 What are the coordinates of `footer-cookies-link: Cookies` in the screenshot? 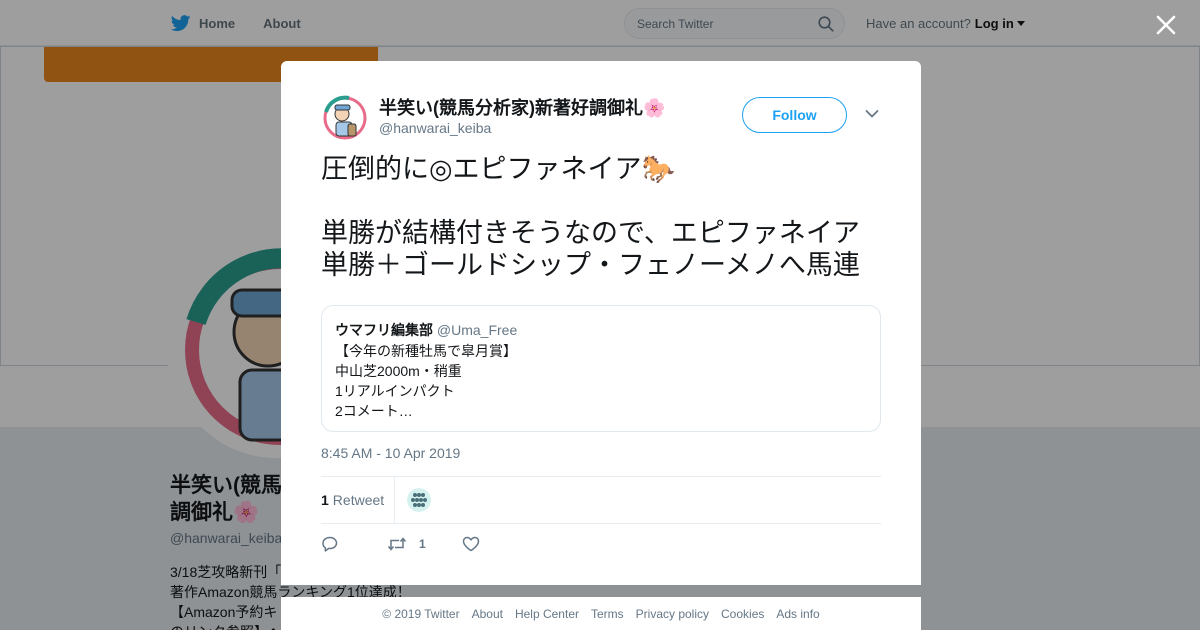 It's located at (742, 614).